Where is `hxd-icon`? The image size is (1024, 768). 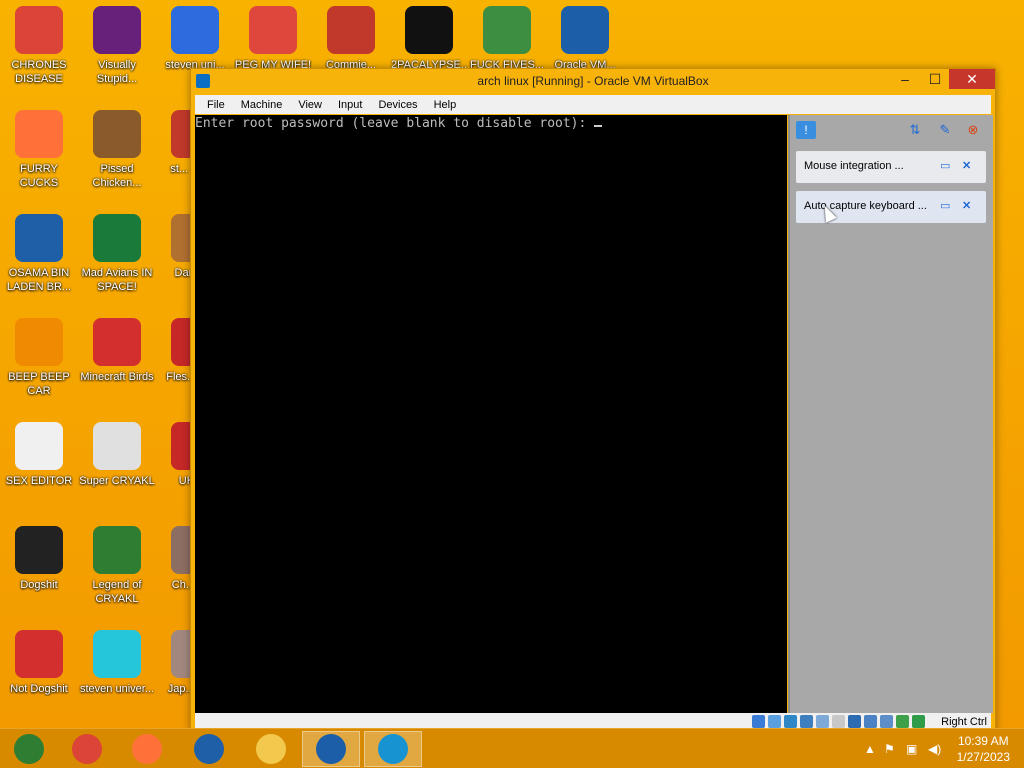
hxd-icon is located at coordinates (39, 446).